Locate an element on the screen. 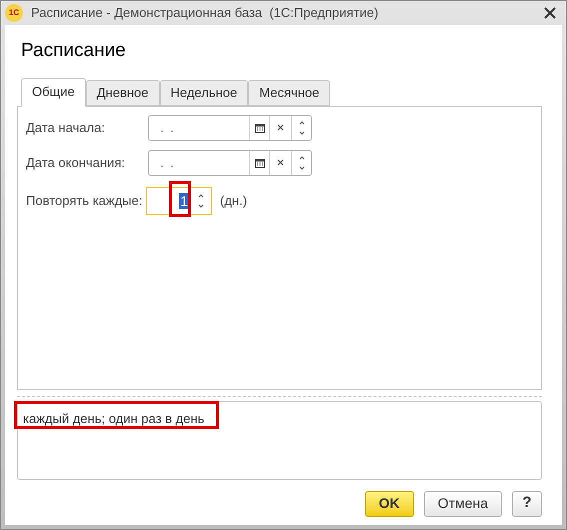  summary-text: каждый день; один раз в день is located at coordinates (113, 419).